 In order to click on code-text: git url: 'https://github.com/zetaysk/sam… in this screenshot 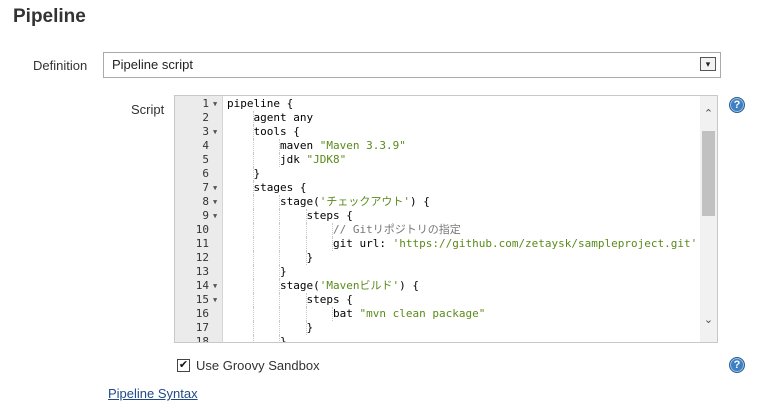, I will do `click(515, 244)`.